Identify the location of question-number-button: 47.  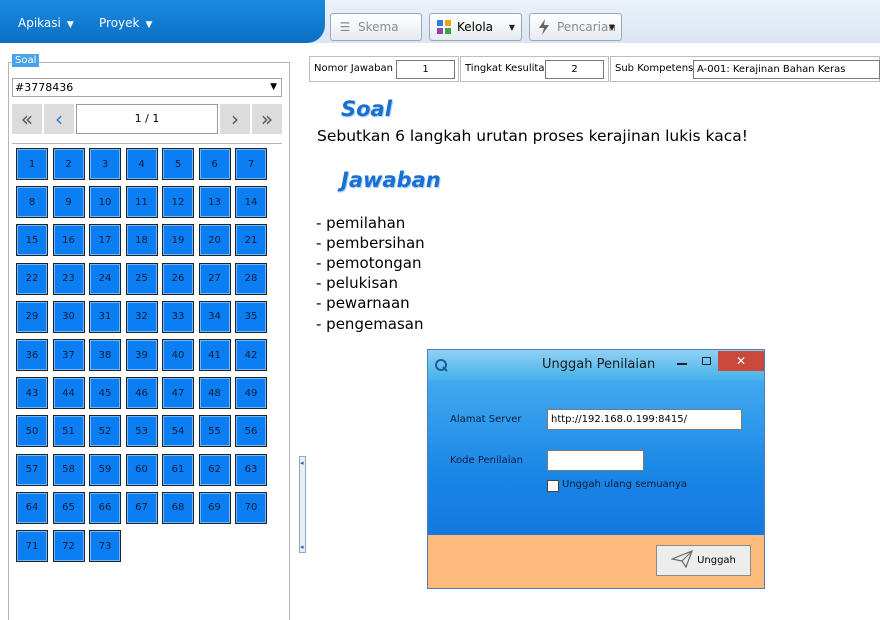
(178, 393).